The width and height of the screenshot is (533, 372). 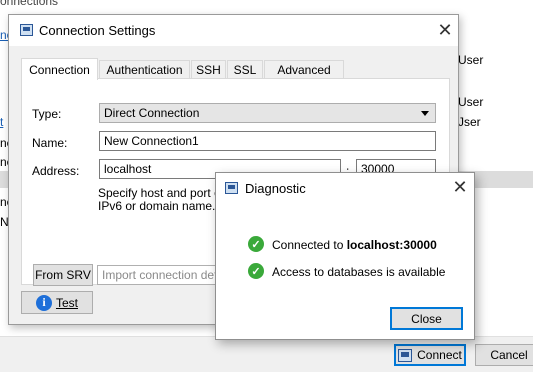 I want to click on close-button-label: Close, so click(x=426, y=318).